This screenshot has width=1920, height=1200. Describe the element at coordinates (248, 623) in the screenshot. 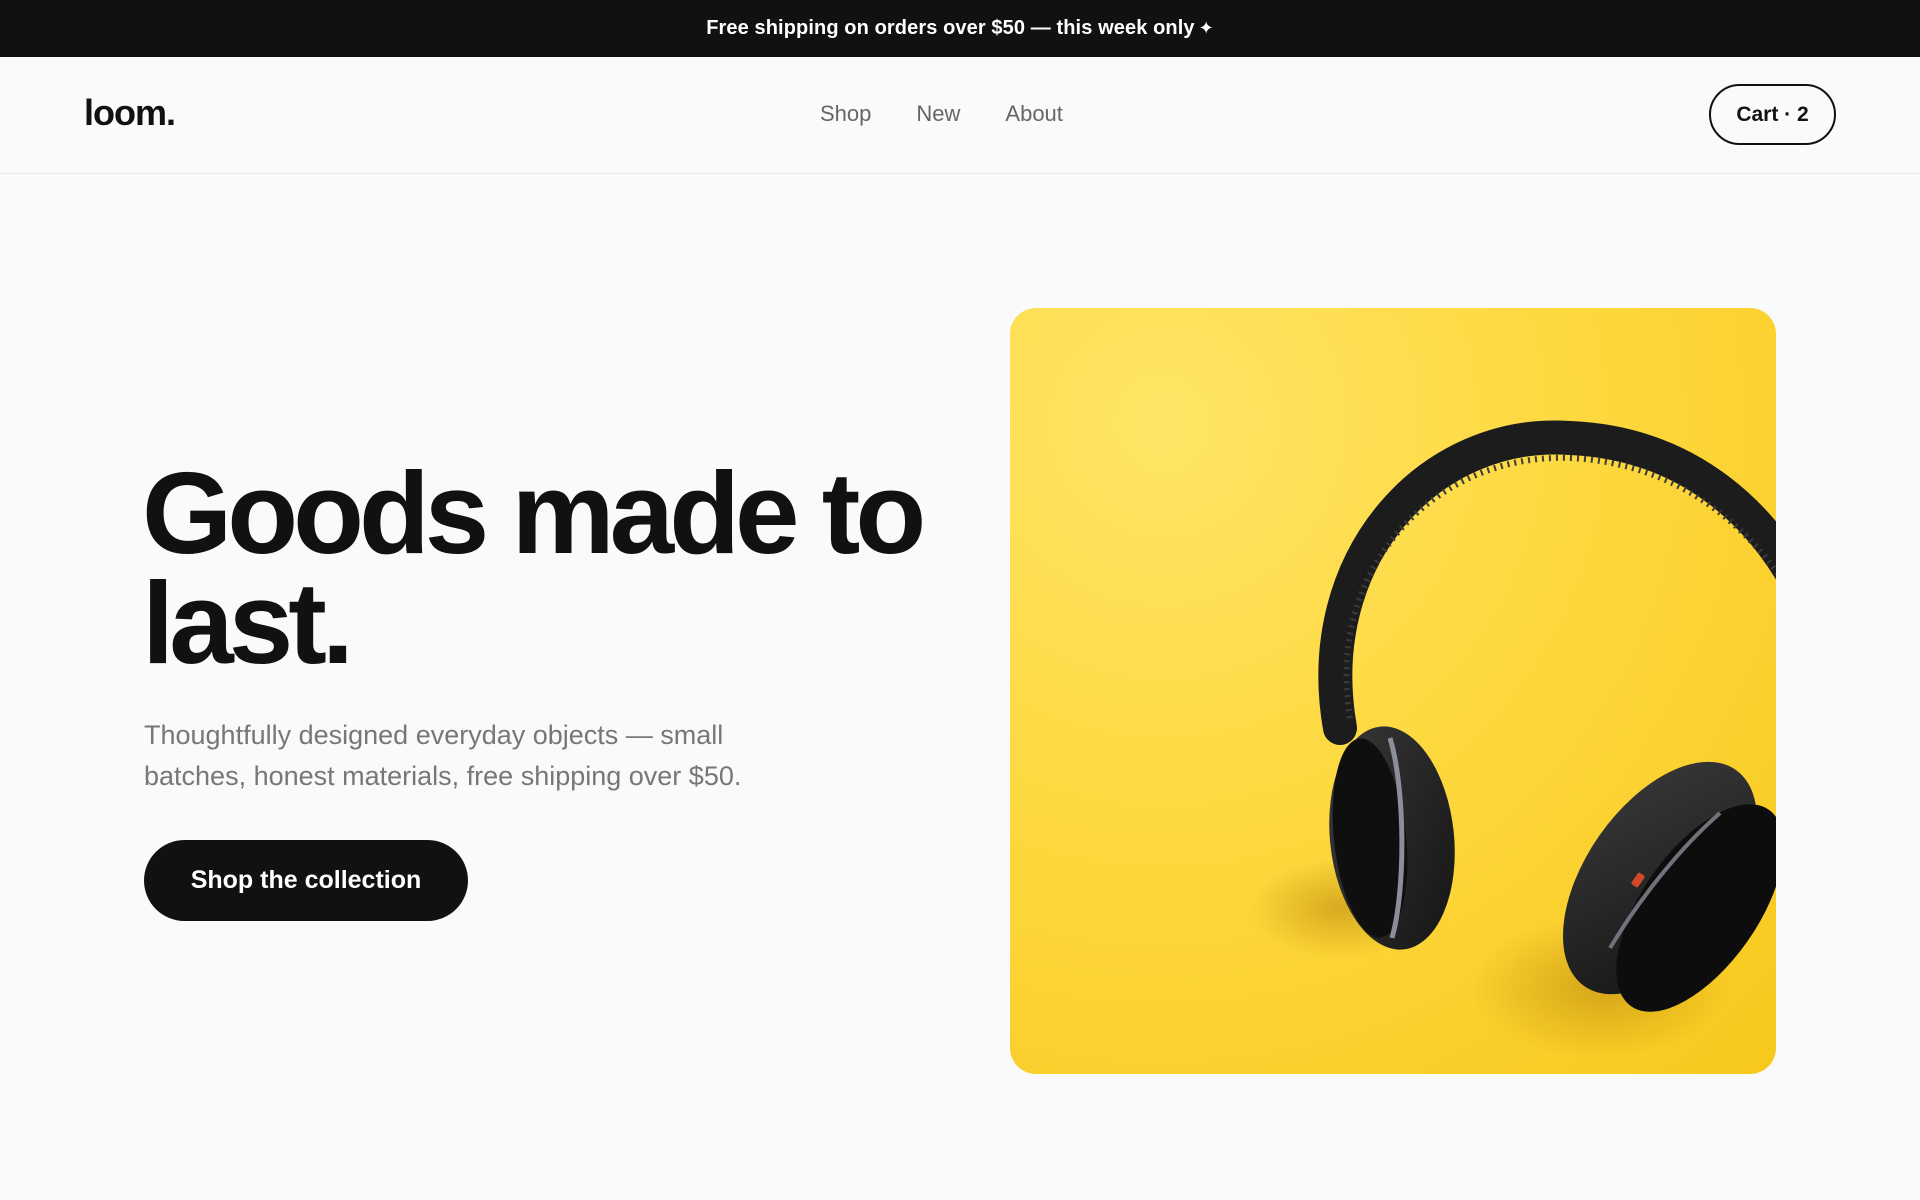

I see `hero-title-line-2: last.` at that location.